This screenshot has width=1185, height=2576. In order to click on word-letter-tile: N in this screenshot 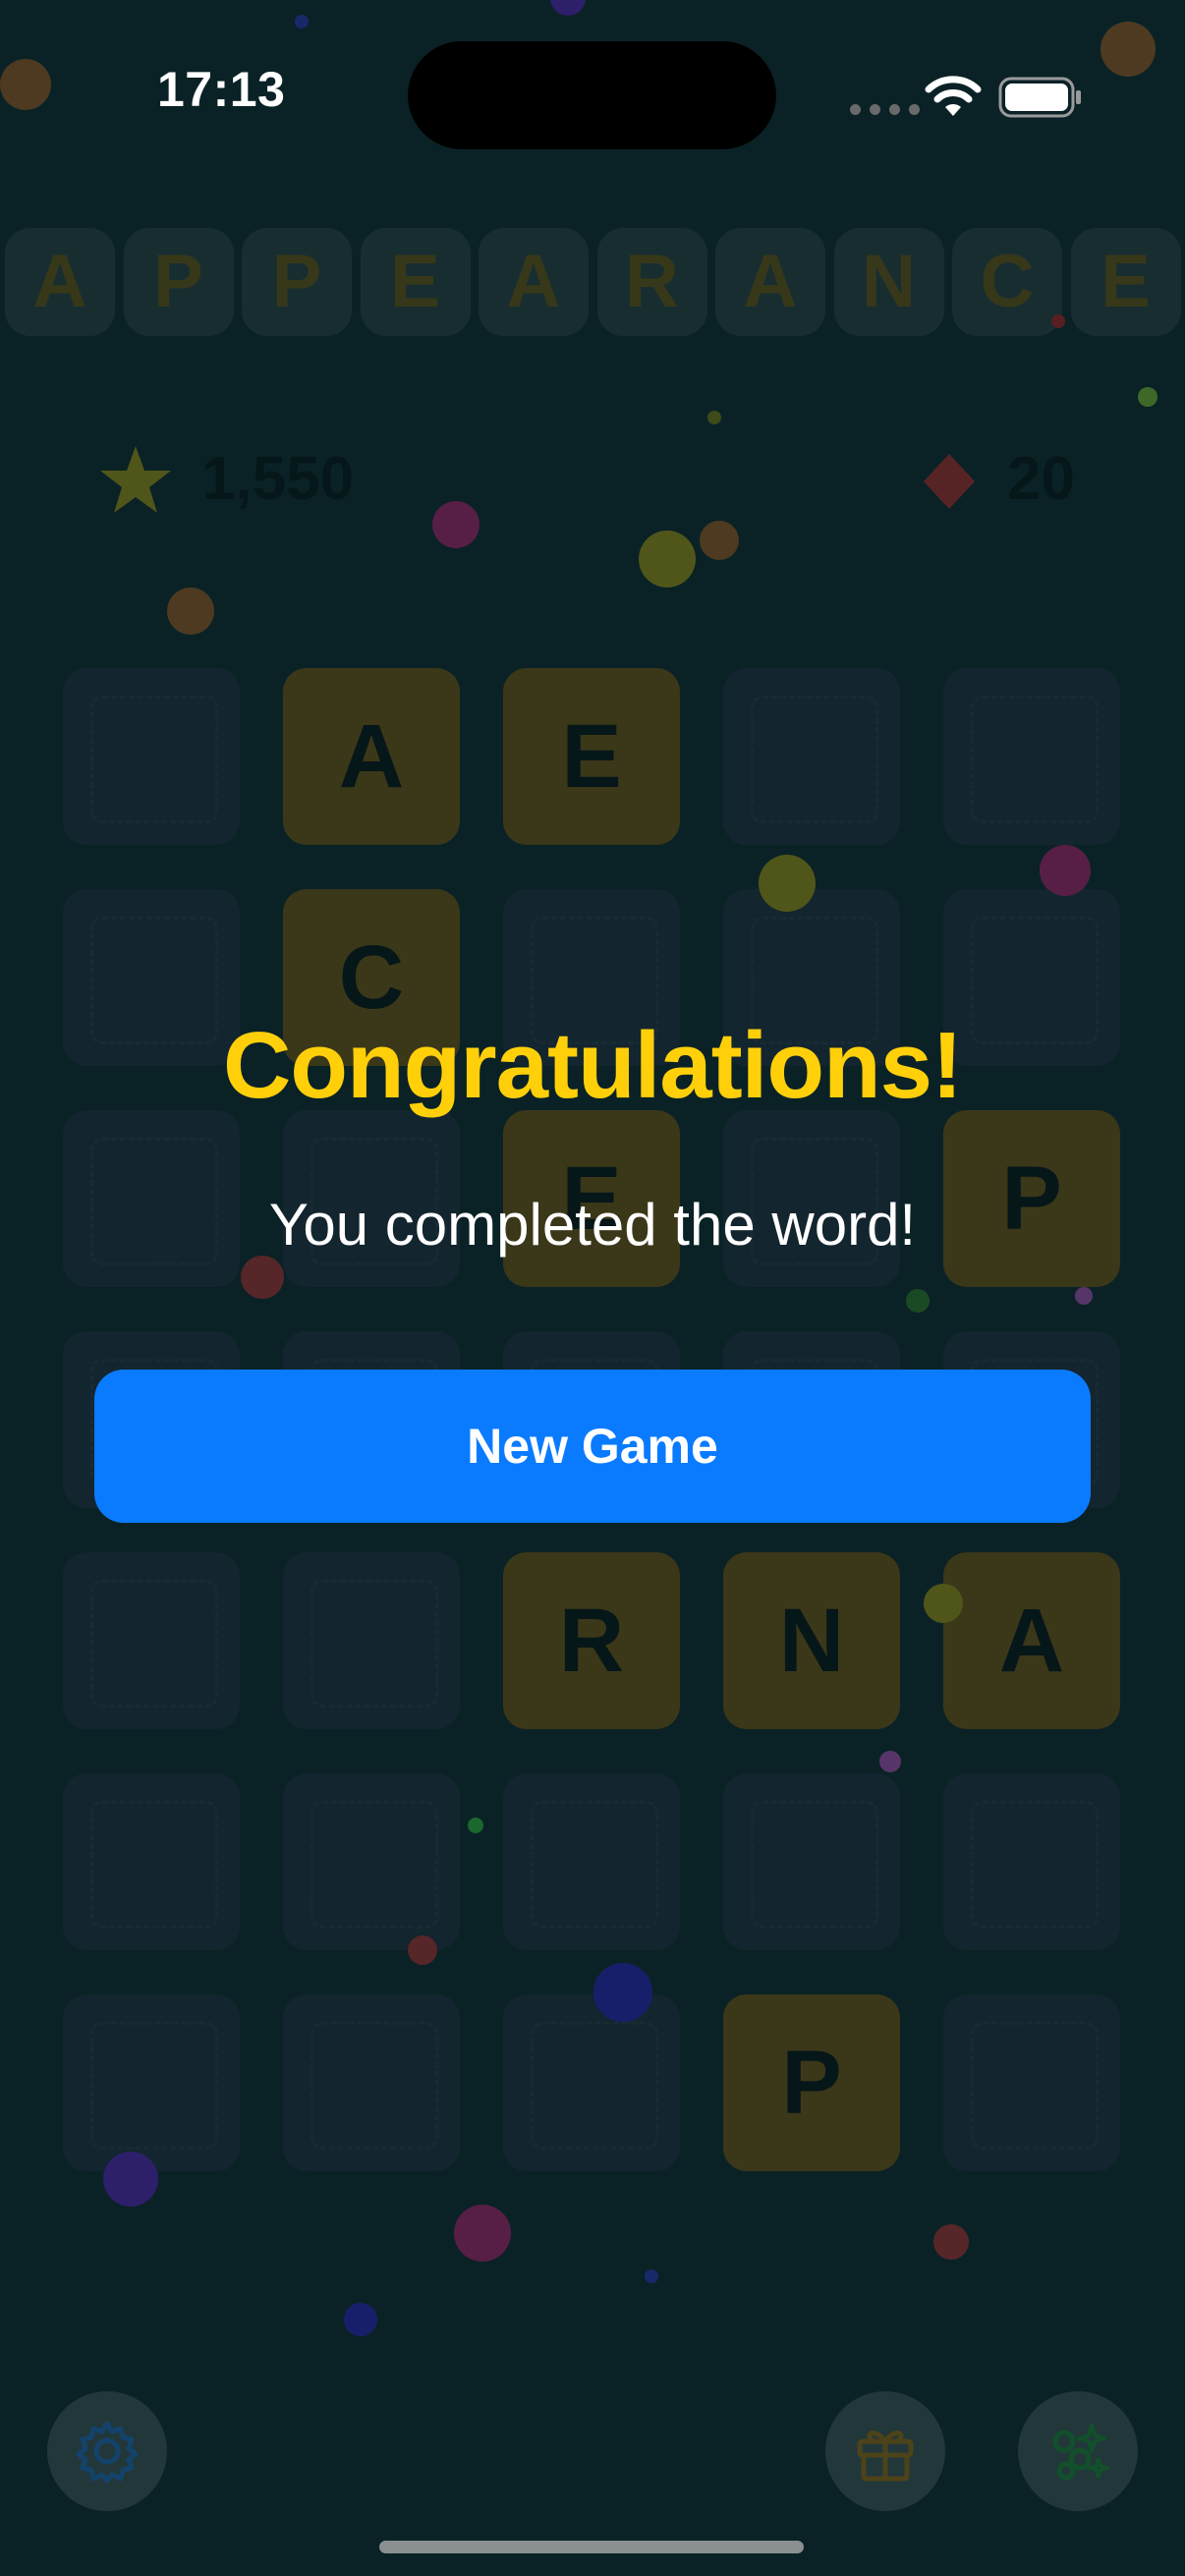, I will do `click(889, 282)`.